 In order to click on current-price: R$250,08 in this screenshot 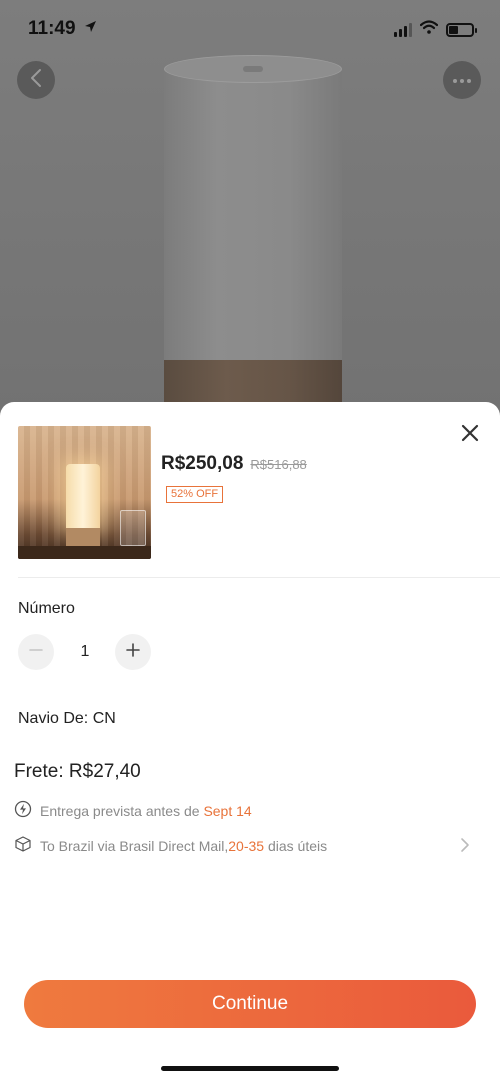, I will do `click(202, 463)`.